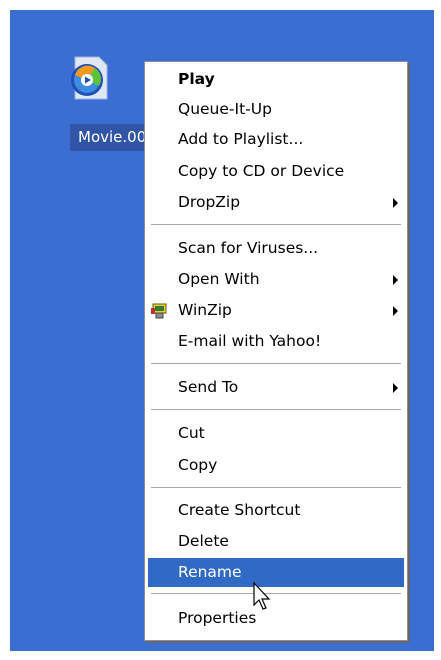 The width and height of the screenshot is (441, 660). What do you see at coordinates (276, 433) in the screenshot?
I see `menu-item-cut: Cut` at bounding box center [276, 433].